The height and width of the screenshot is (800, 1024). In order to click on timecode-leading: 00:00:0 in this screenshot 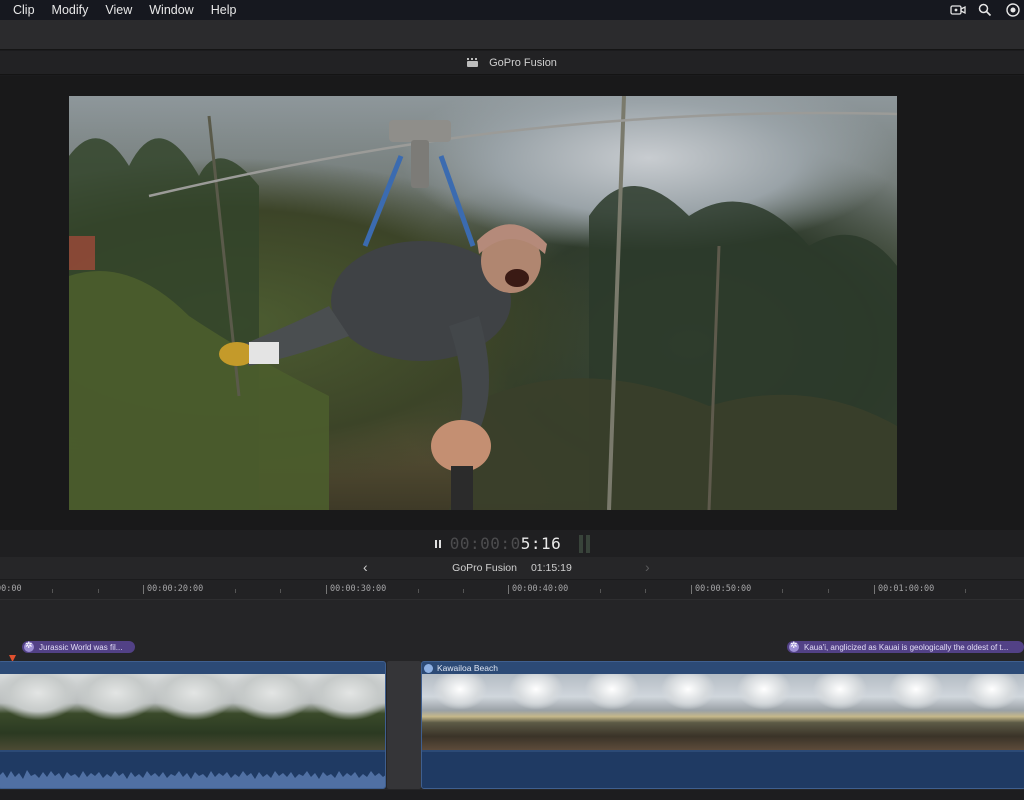, I will do `click(485, 543)`.